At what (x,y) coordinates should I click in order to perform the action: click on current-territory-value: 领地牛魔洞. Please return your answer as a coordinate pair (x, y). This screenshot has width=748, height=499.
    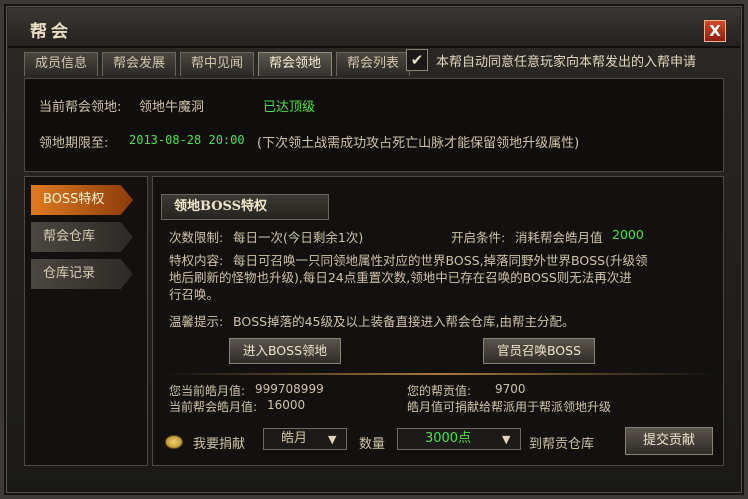
    Looking at the image, I should click on (172, 107).